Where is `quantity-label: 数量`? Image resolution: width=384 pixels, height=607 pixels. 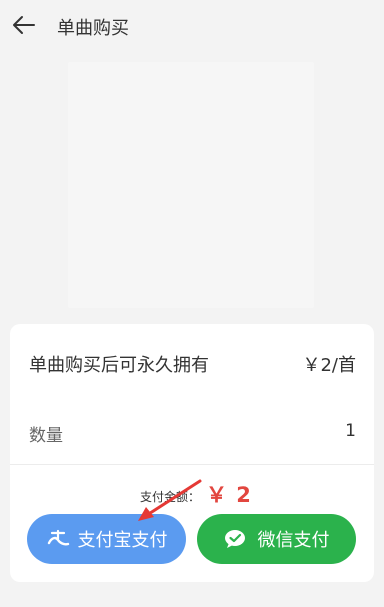 quantity-label: 数量 is located at coordinates (46, 436).